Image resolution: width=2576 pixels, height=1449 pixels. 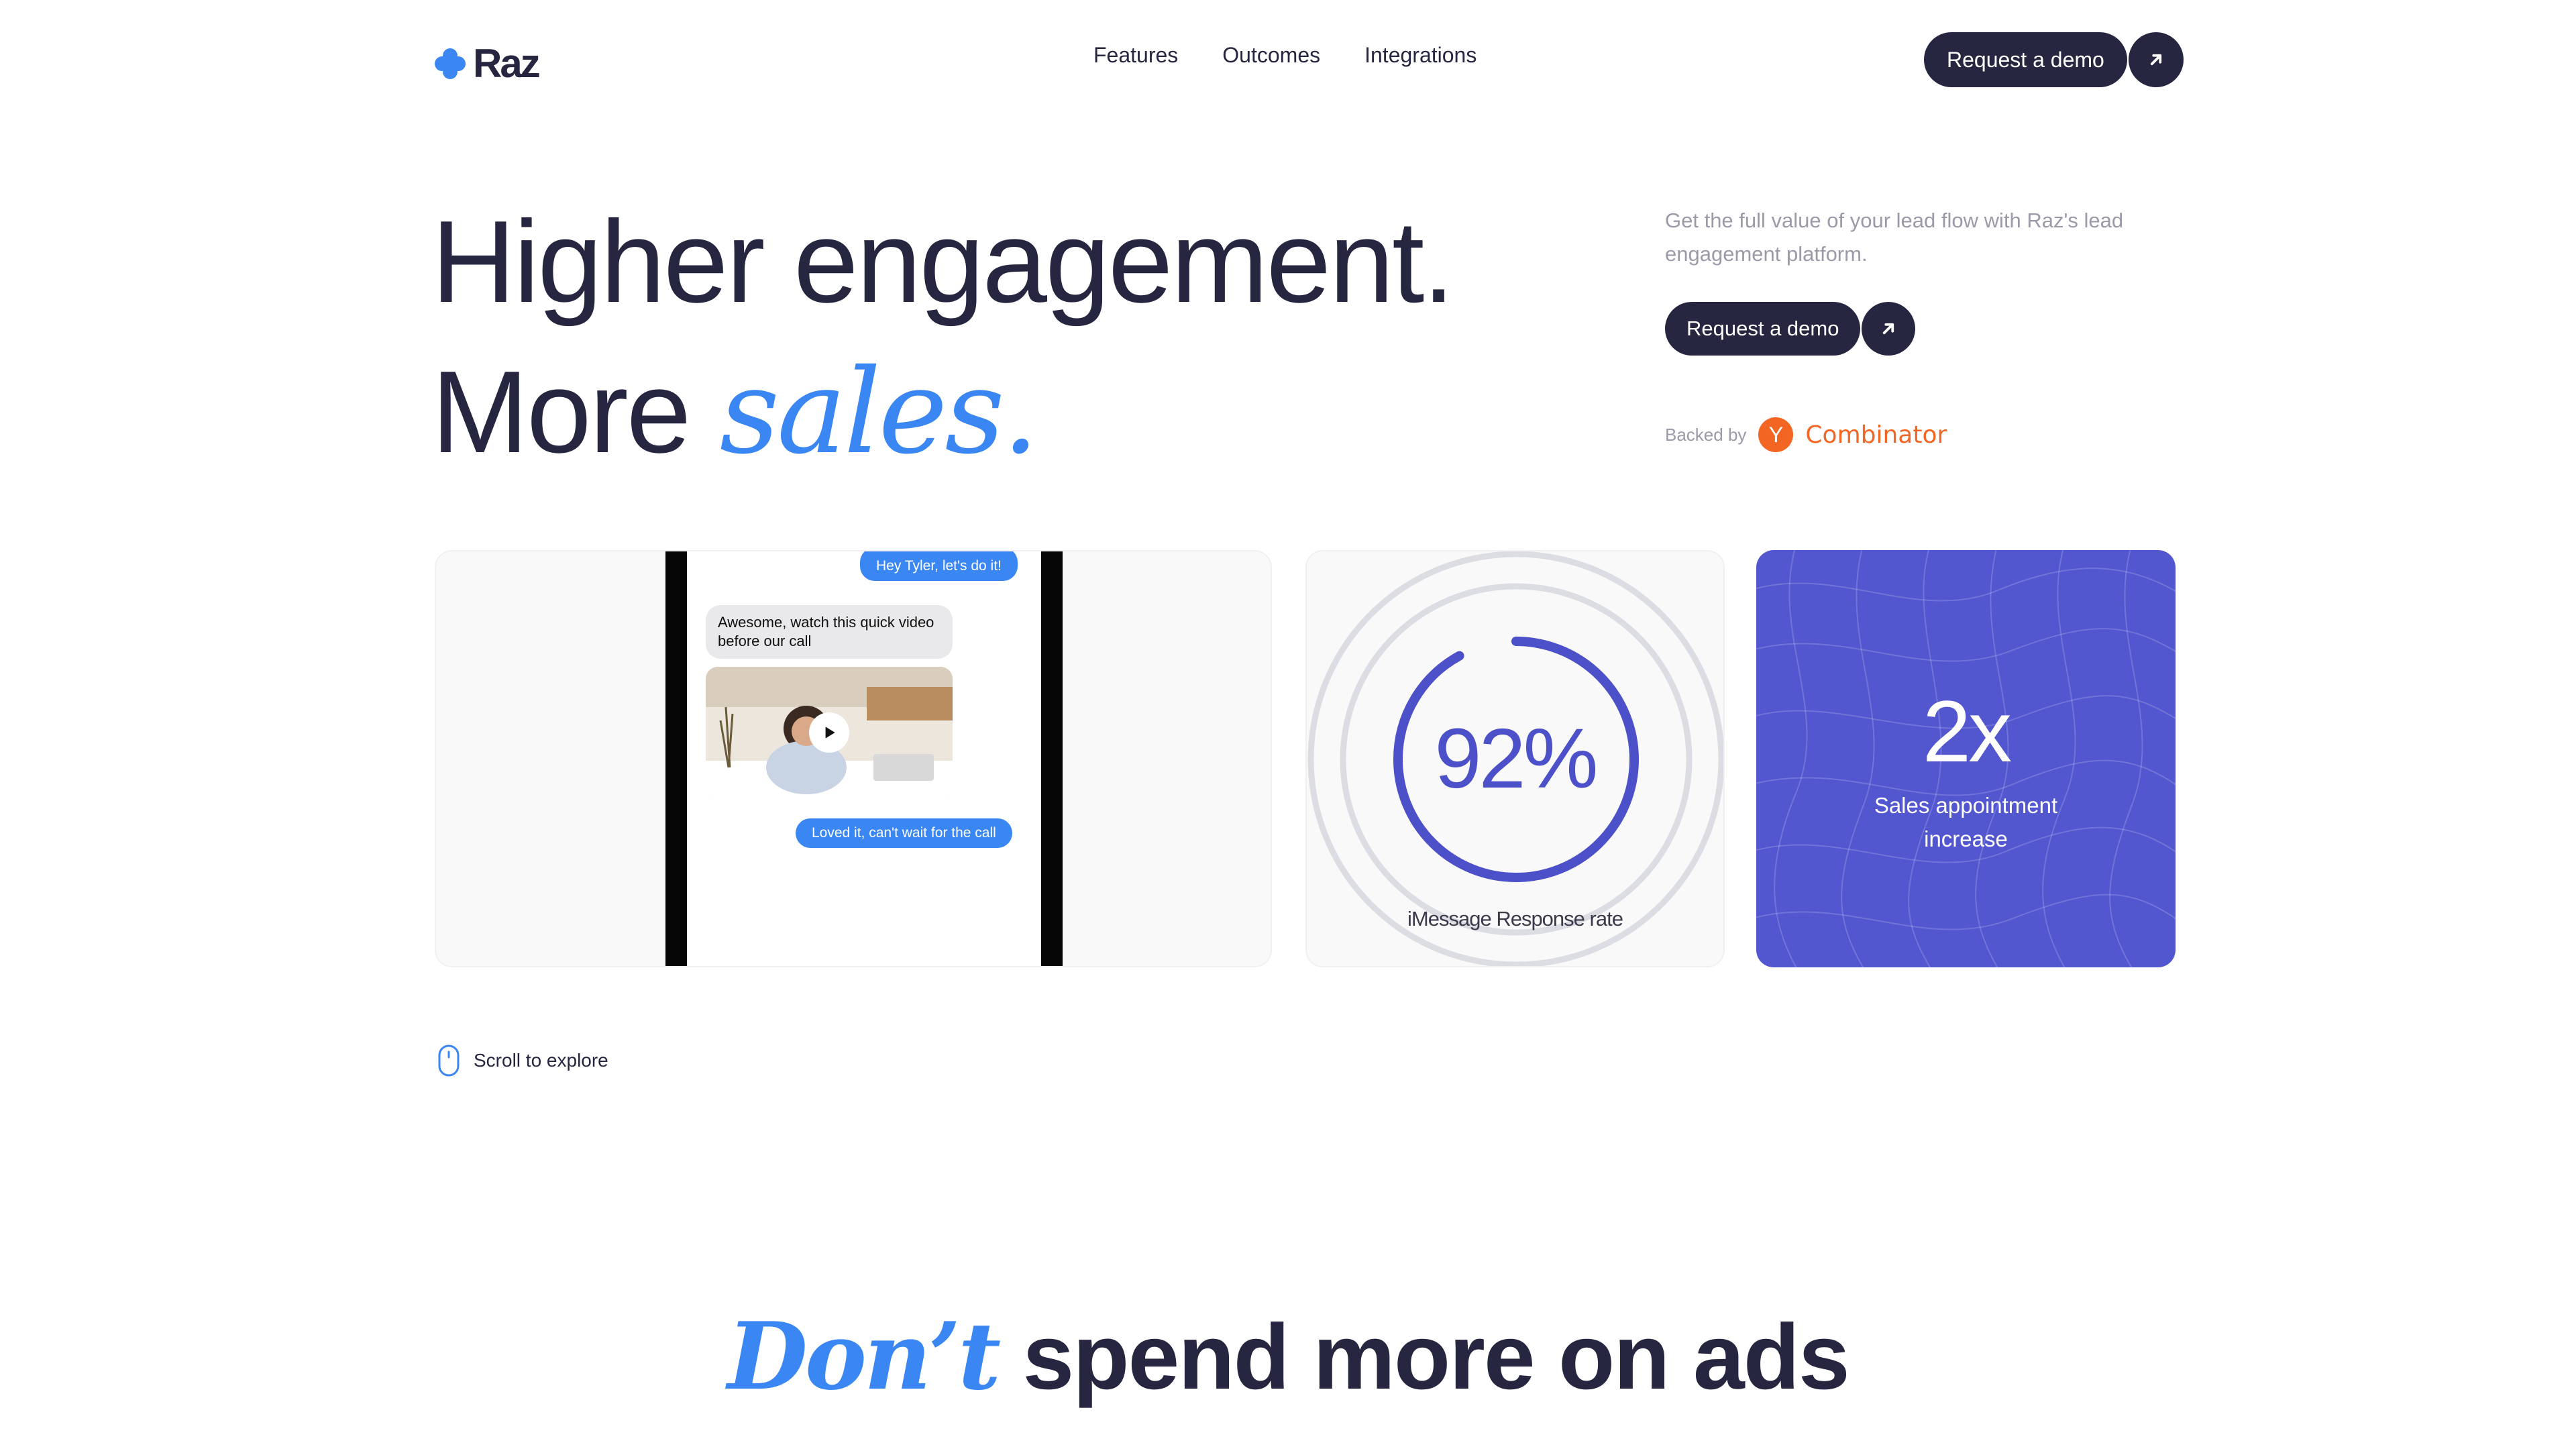 What do you see at coordinates (1420, 55) in the screenshot?
I see `nav-integrations: Integrations` at bounding box center [1420, 55].